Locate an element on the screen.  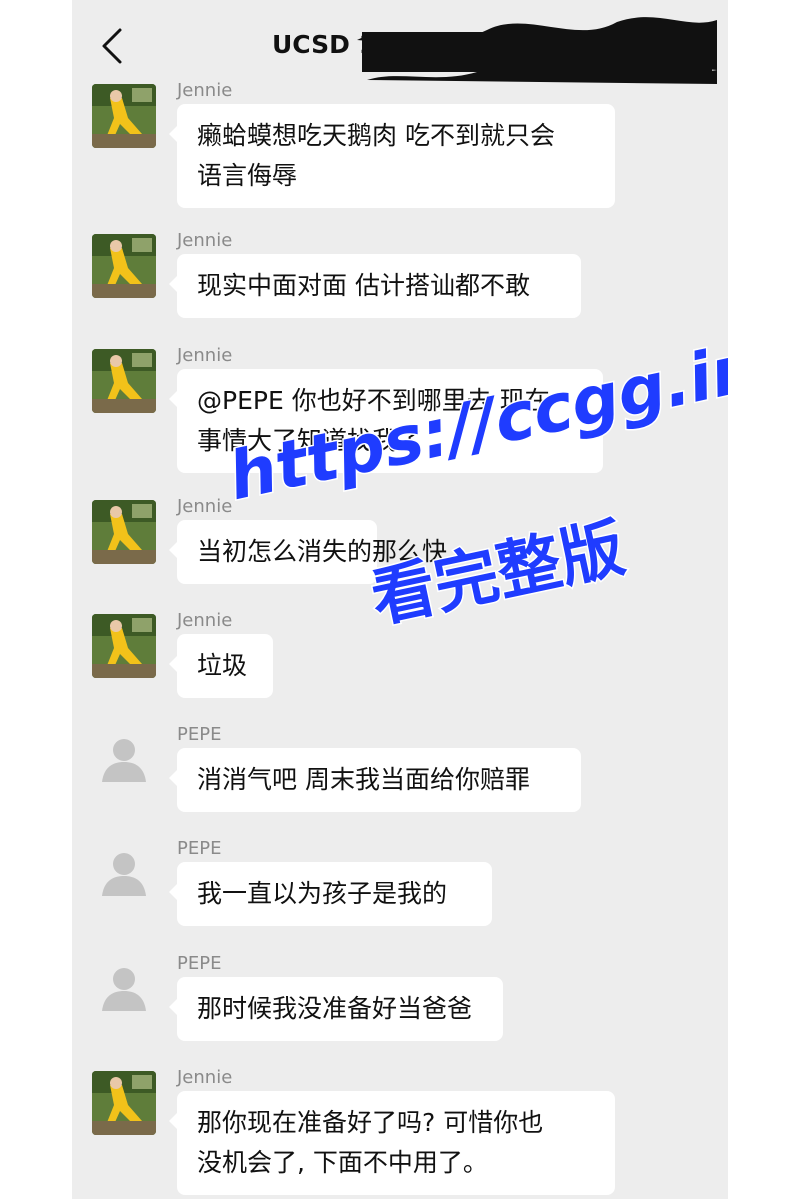
chat-header: UCSD 1 is located at coordinates (400, 42).